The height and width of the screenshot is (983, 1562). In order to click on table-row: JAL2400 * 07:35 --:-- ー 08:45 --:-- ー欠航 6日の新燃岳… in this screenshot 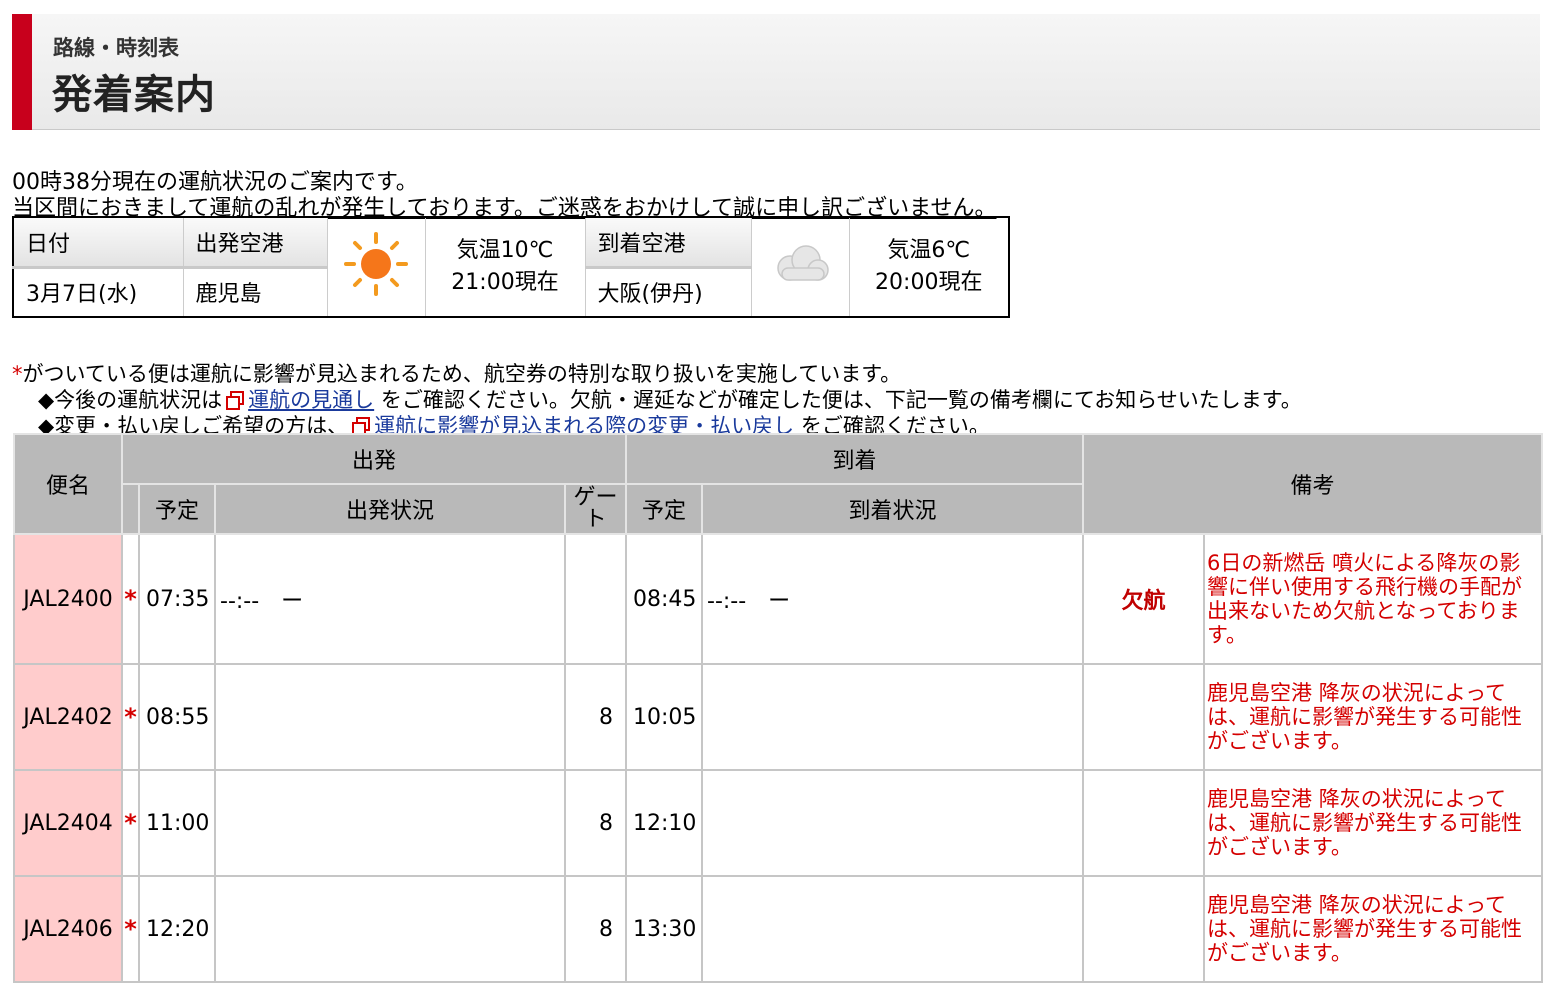, I will do `click(778, 599)`.